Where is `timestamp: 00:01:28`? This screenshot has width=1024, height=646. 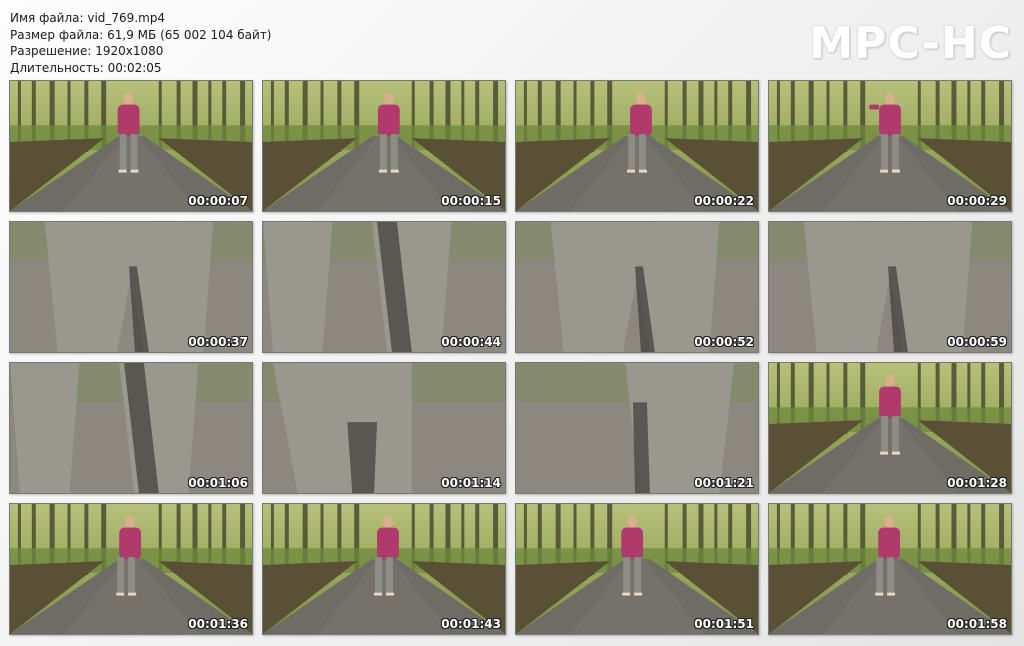
timestamp: 00:01:28 is located at coordinates (977, 483).